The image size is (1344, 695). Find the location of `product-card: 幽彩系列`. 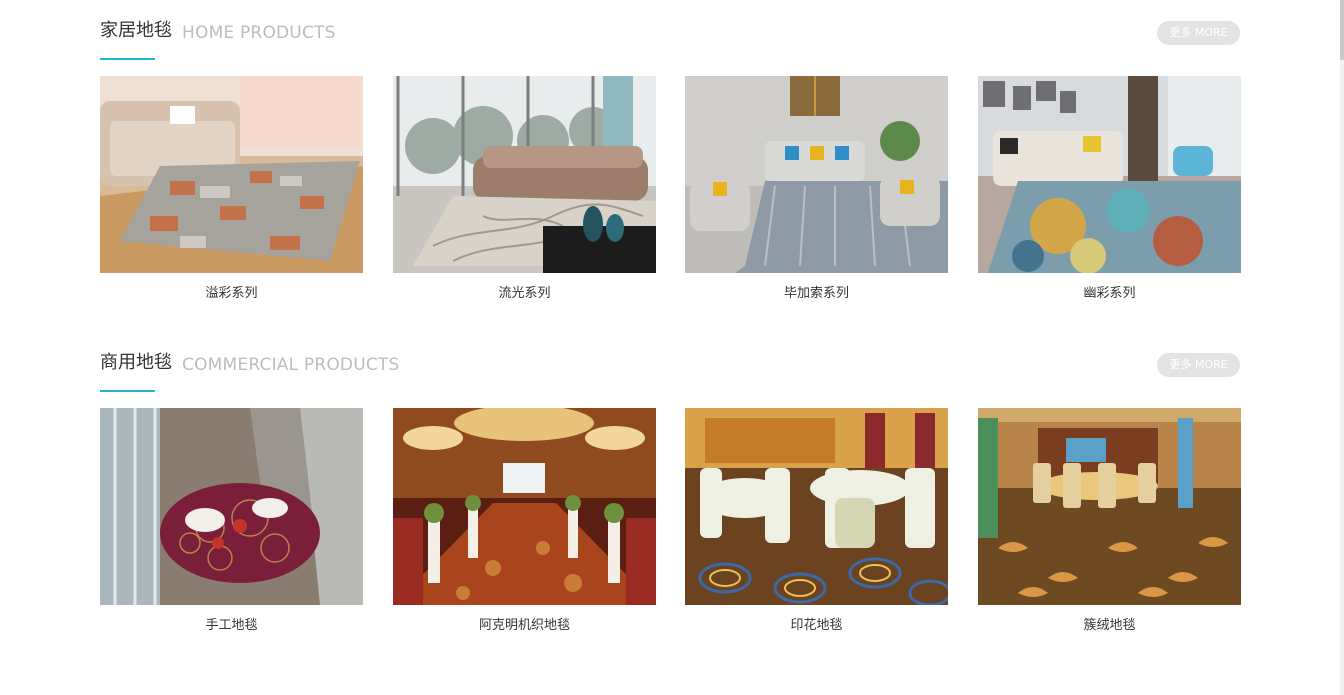

product-card: 幽彩系列 is located at coordinates (1109, 189).